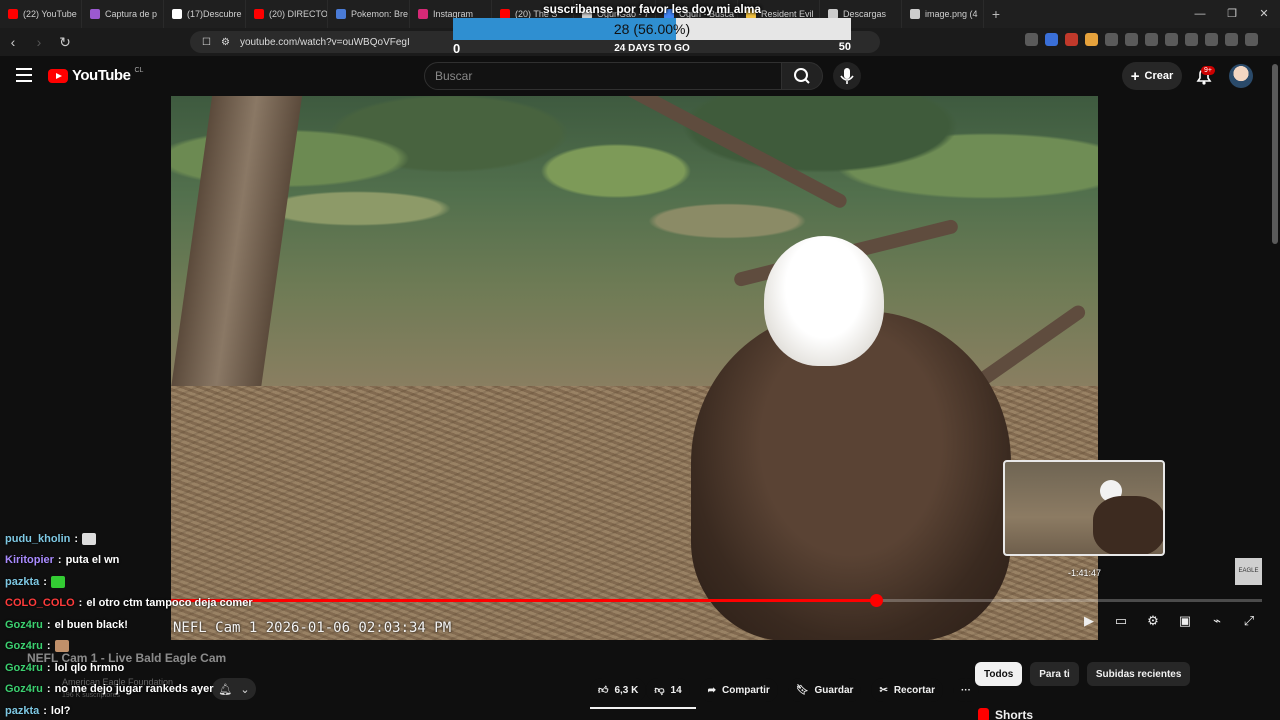 The height and width of the screenshot is (720, 1280). Describe the element at coordinates (160, 668) in the screenshot. I see `chat-message: Goz4ru: lol qlo hrmno` at that location.